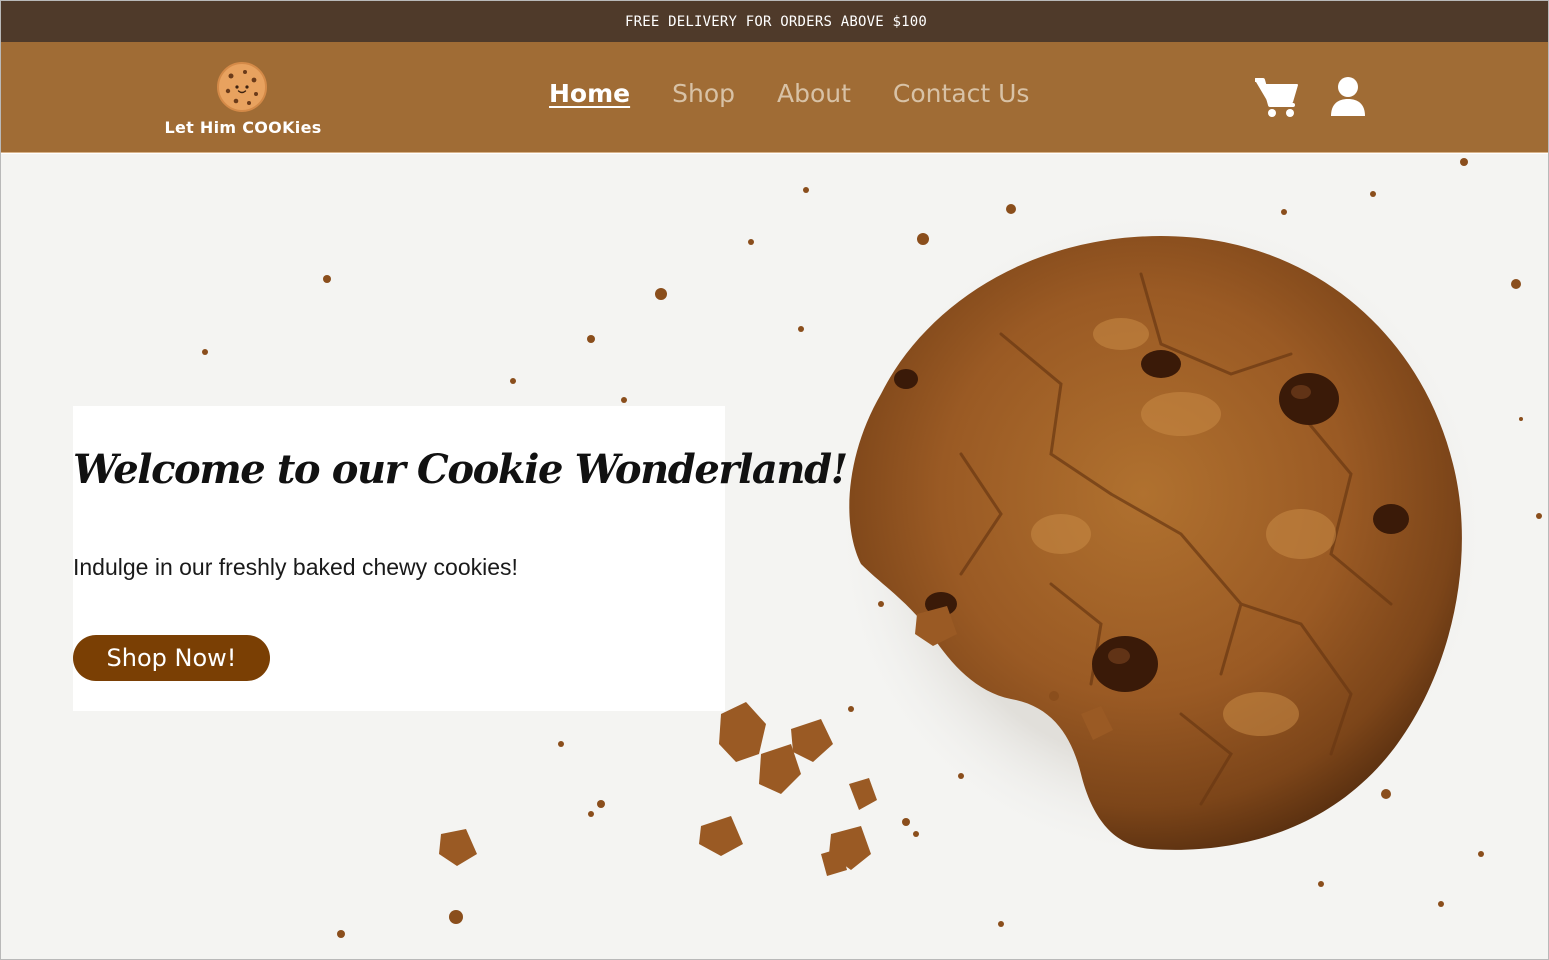 The image size is (1549, 960). What do you see at coordinates (814, 93) in the screenshot?
I see `nav-item-about: About` at bounding box center [814, 93].